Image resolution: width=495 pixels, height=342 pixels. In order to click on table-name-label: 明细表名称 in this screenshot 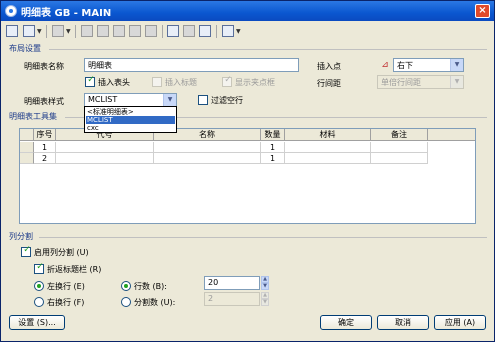, I will do `click(44, 66)`.